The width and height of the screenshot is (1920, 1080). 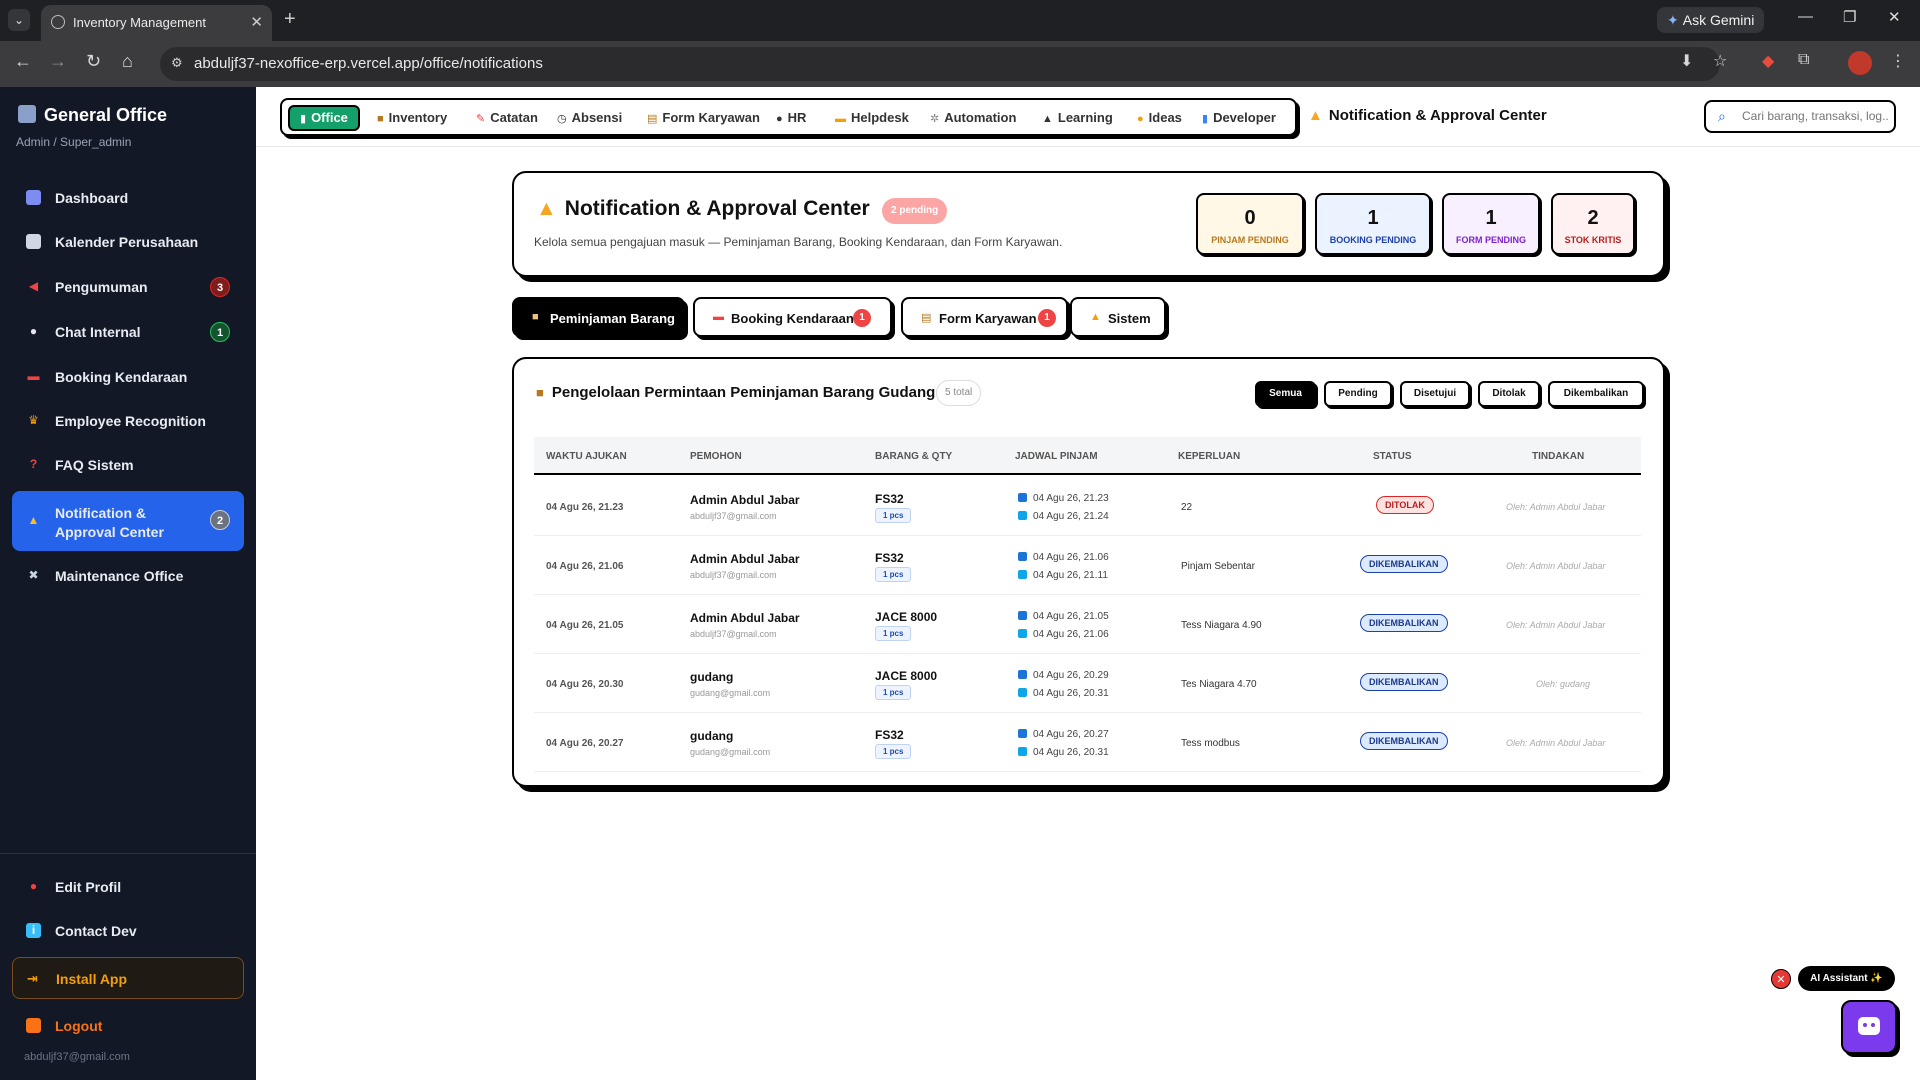 I want to click on filter-ditolak: Ditolak, so click(x=1509, y=394).